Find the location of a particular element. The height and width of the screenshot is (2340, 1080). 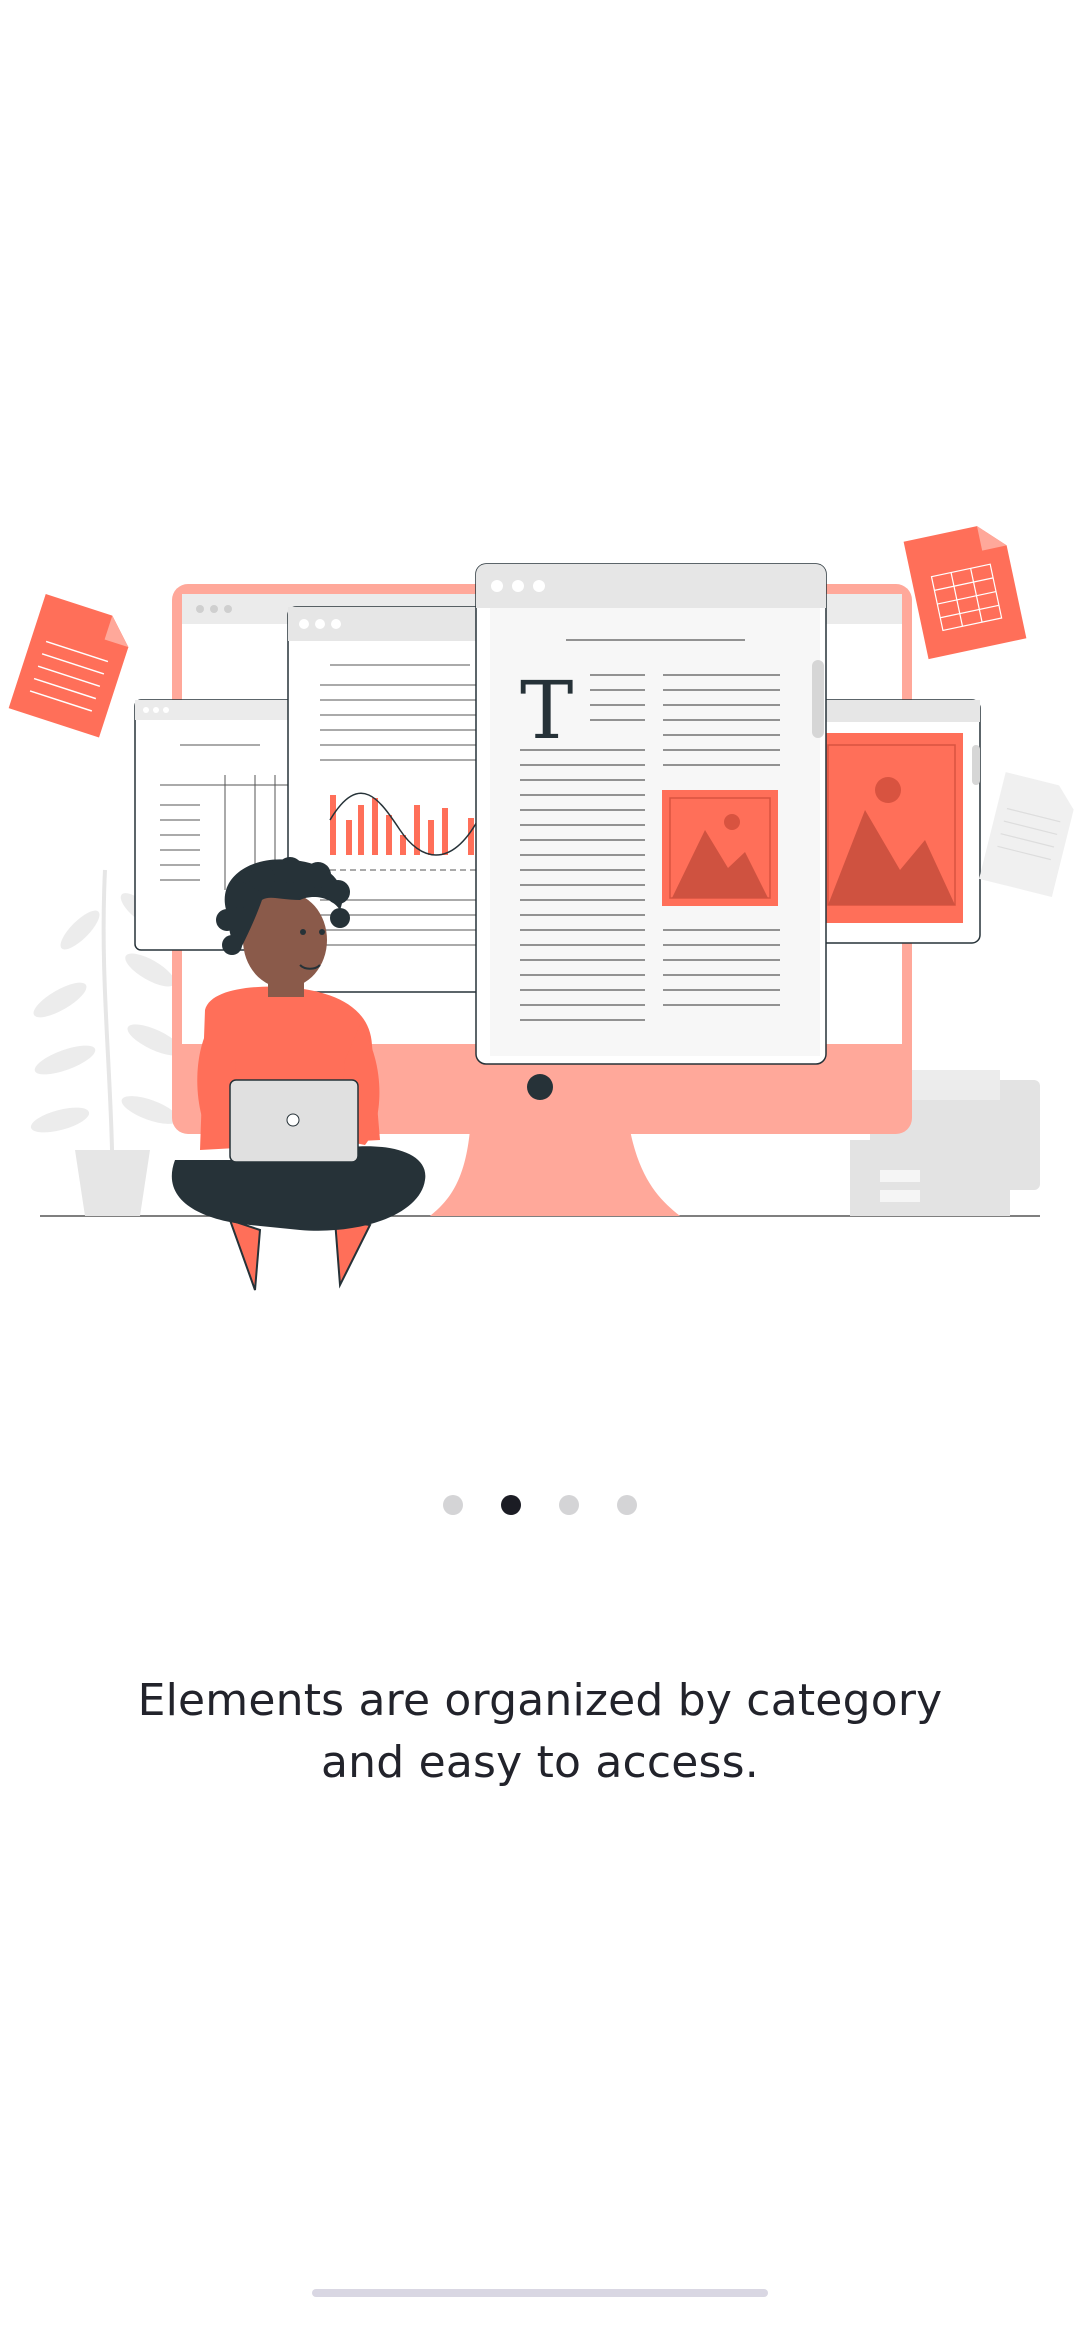

document-window: T is located at coordinates (651, 814).